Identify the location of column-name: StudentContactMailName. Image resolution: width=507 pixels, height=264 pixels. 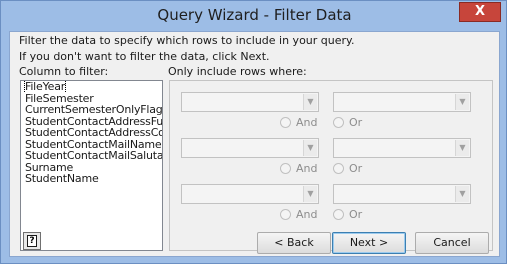
(93, 144).